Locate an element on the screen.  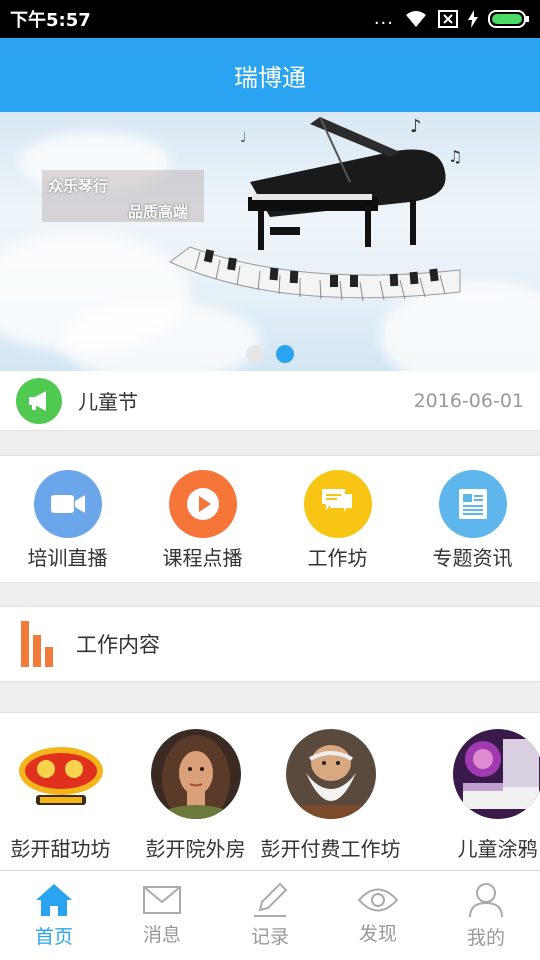
charging-icon is located at coordinates (473, 19).